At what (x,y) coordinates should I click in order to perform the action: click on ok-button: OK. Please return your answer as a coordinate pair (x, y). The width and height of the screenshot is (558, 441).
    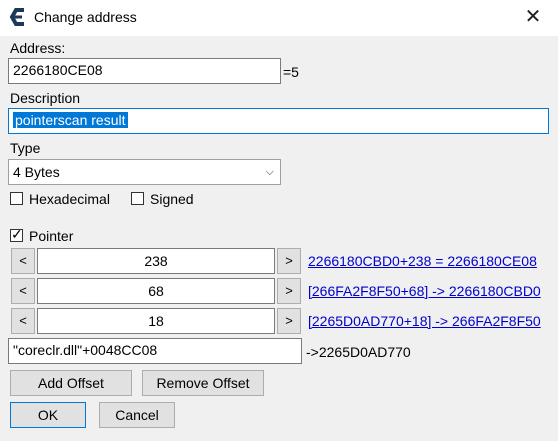
    Looking at the image, I should click on (48, 415).